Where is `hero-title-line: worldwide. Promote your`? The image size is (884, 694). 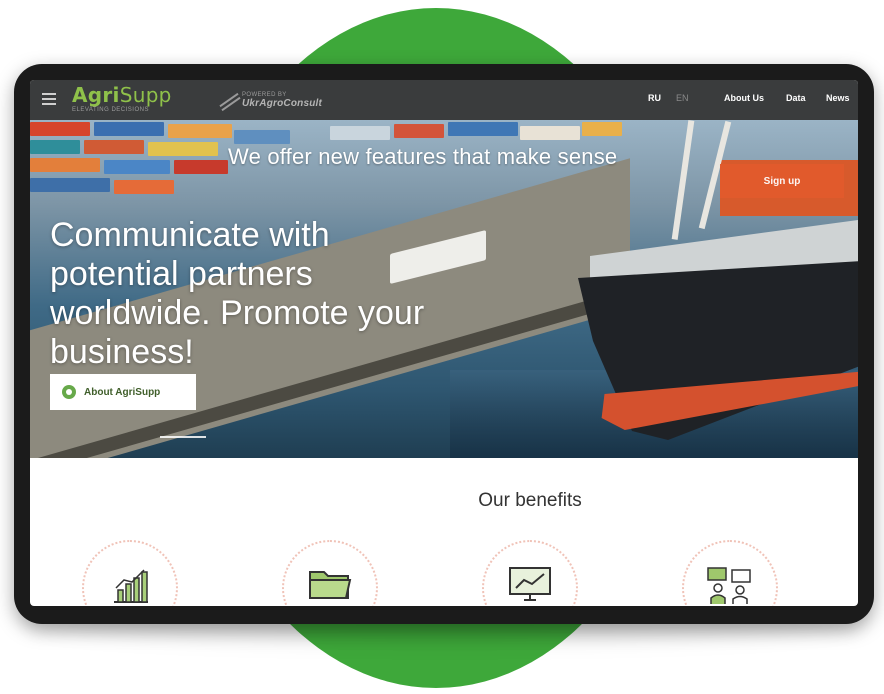 hero-title-line: worldwide. Promote your is located at coordinates (237, 313).